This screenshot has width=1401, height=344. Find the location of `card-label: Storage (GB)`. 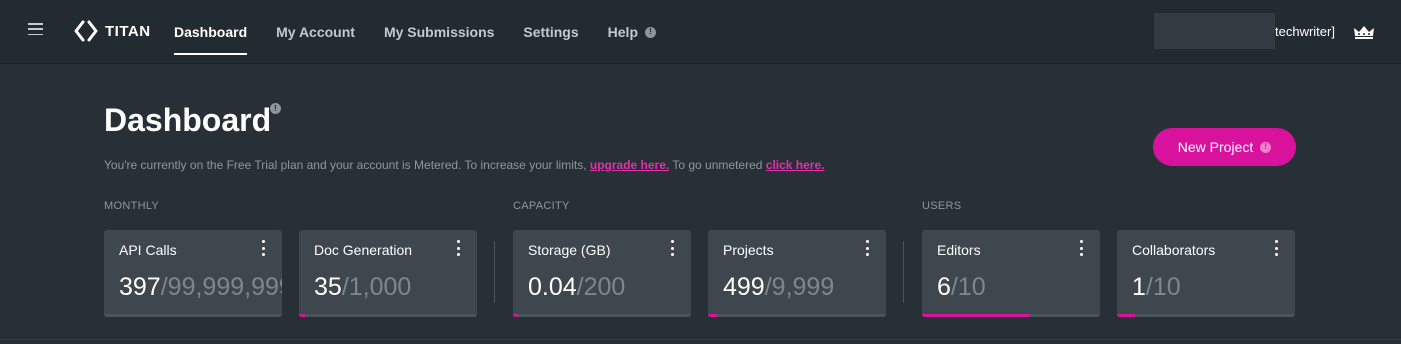

card-label: Storage (GB) is located at coordinates (569, 250).